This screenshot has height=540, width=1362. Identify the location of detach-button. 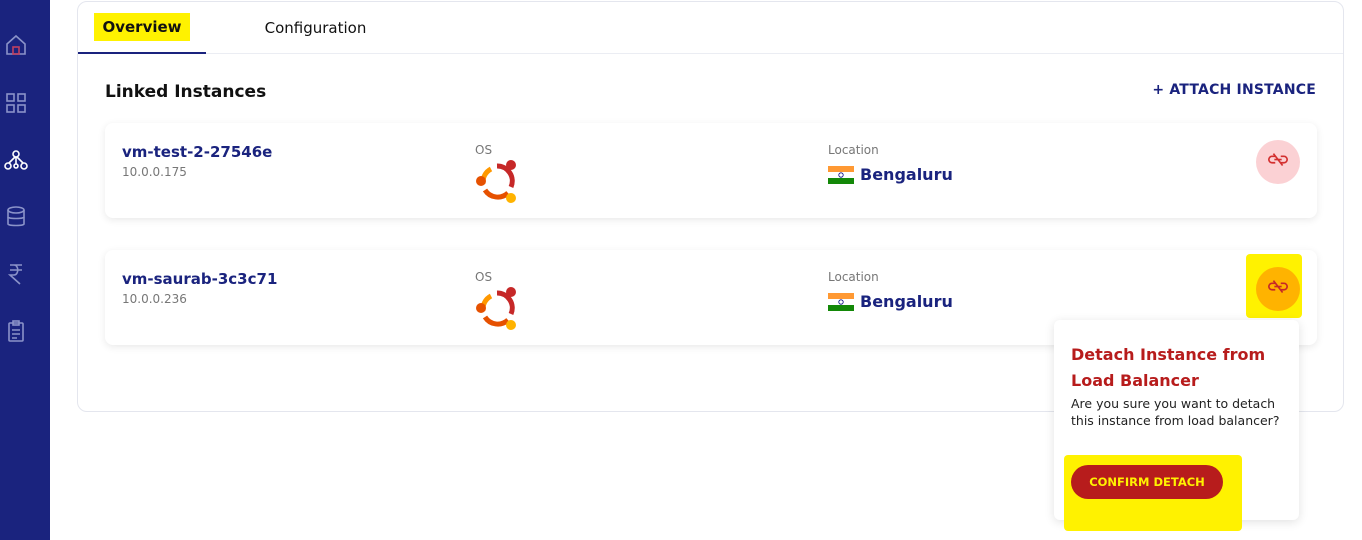
(1278, 162).